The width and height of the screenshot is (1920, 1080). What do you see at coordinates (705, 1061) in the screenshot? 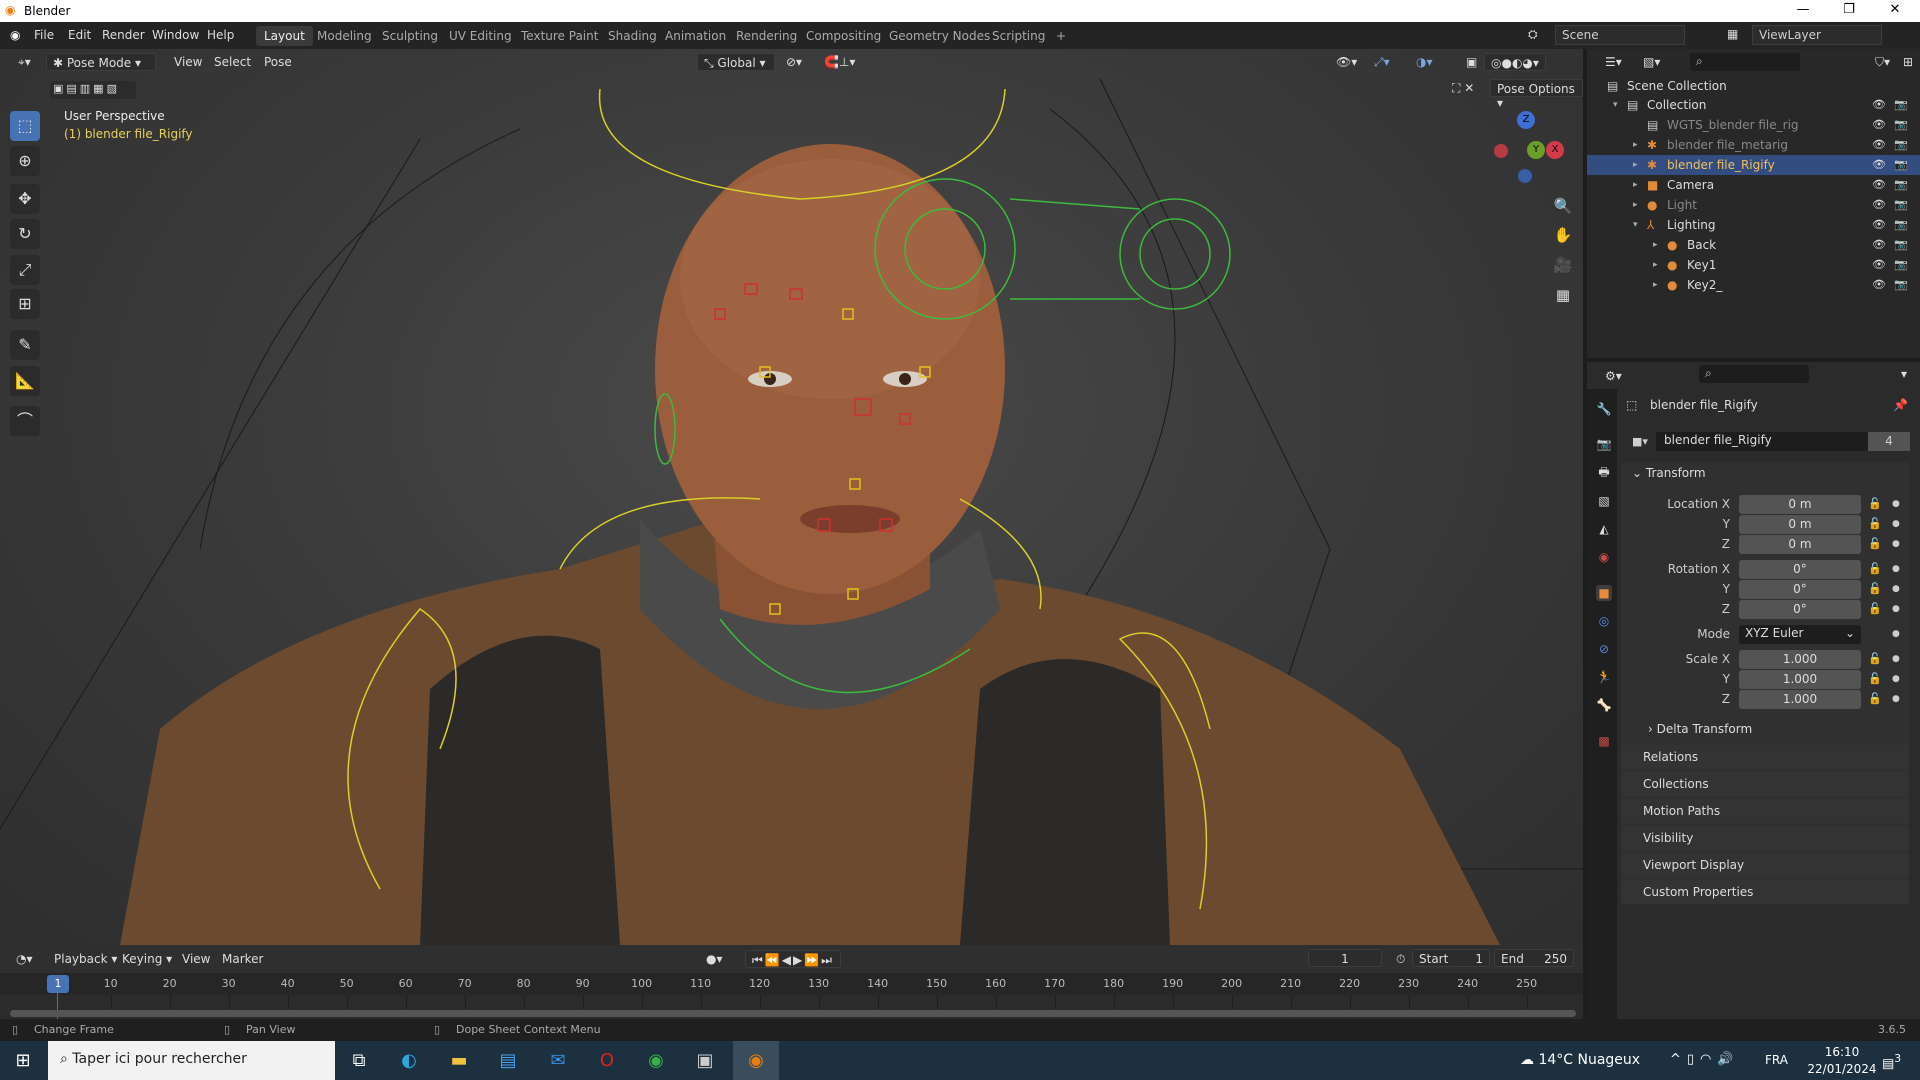
I see `app-icon: ▣` at bounding box center [705, 1061].